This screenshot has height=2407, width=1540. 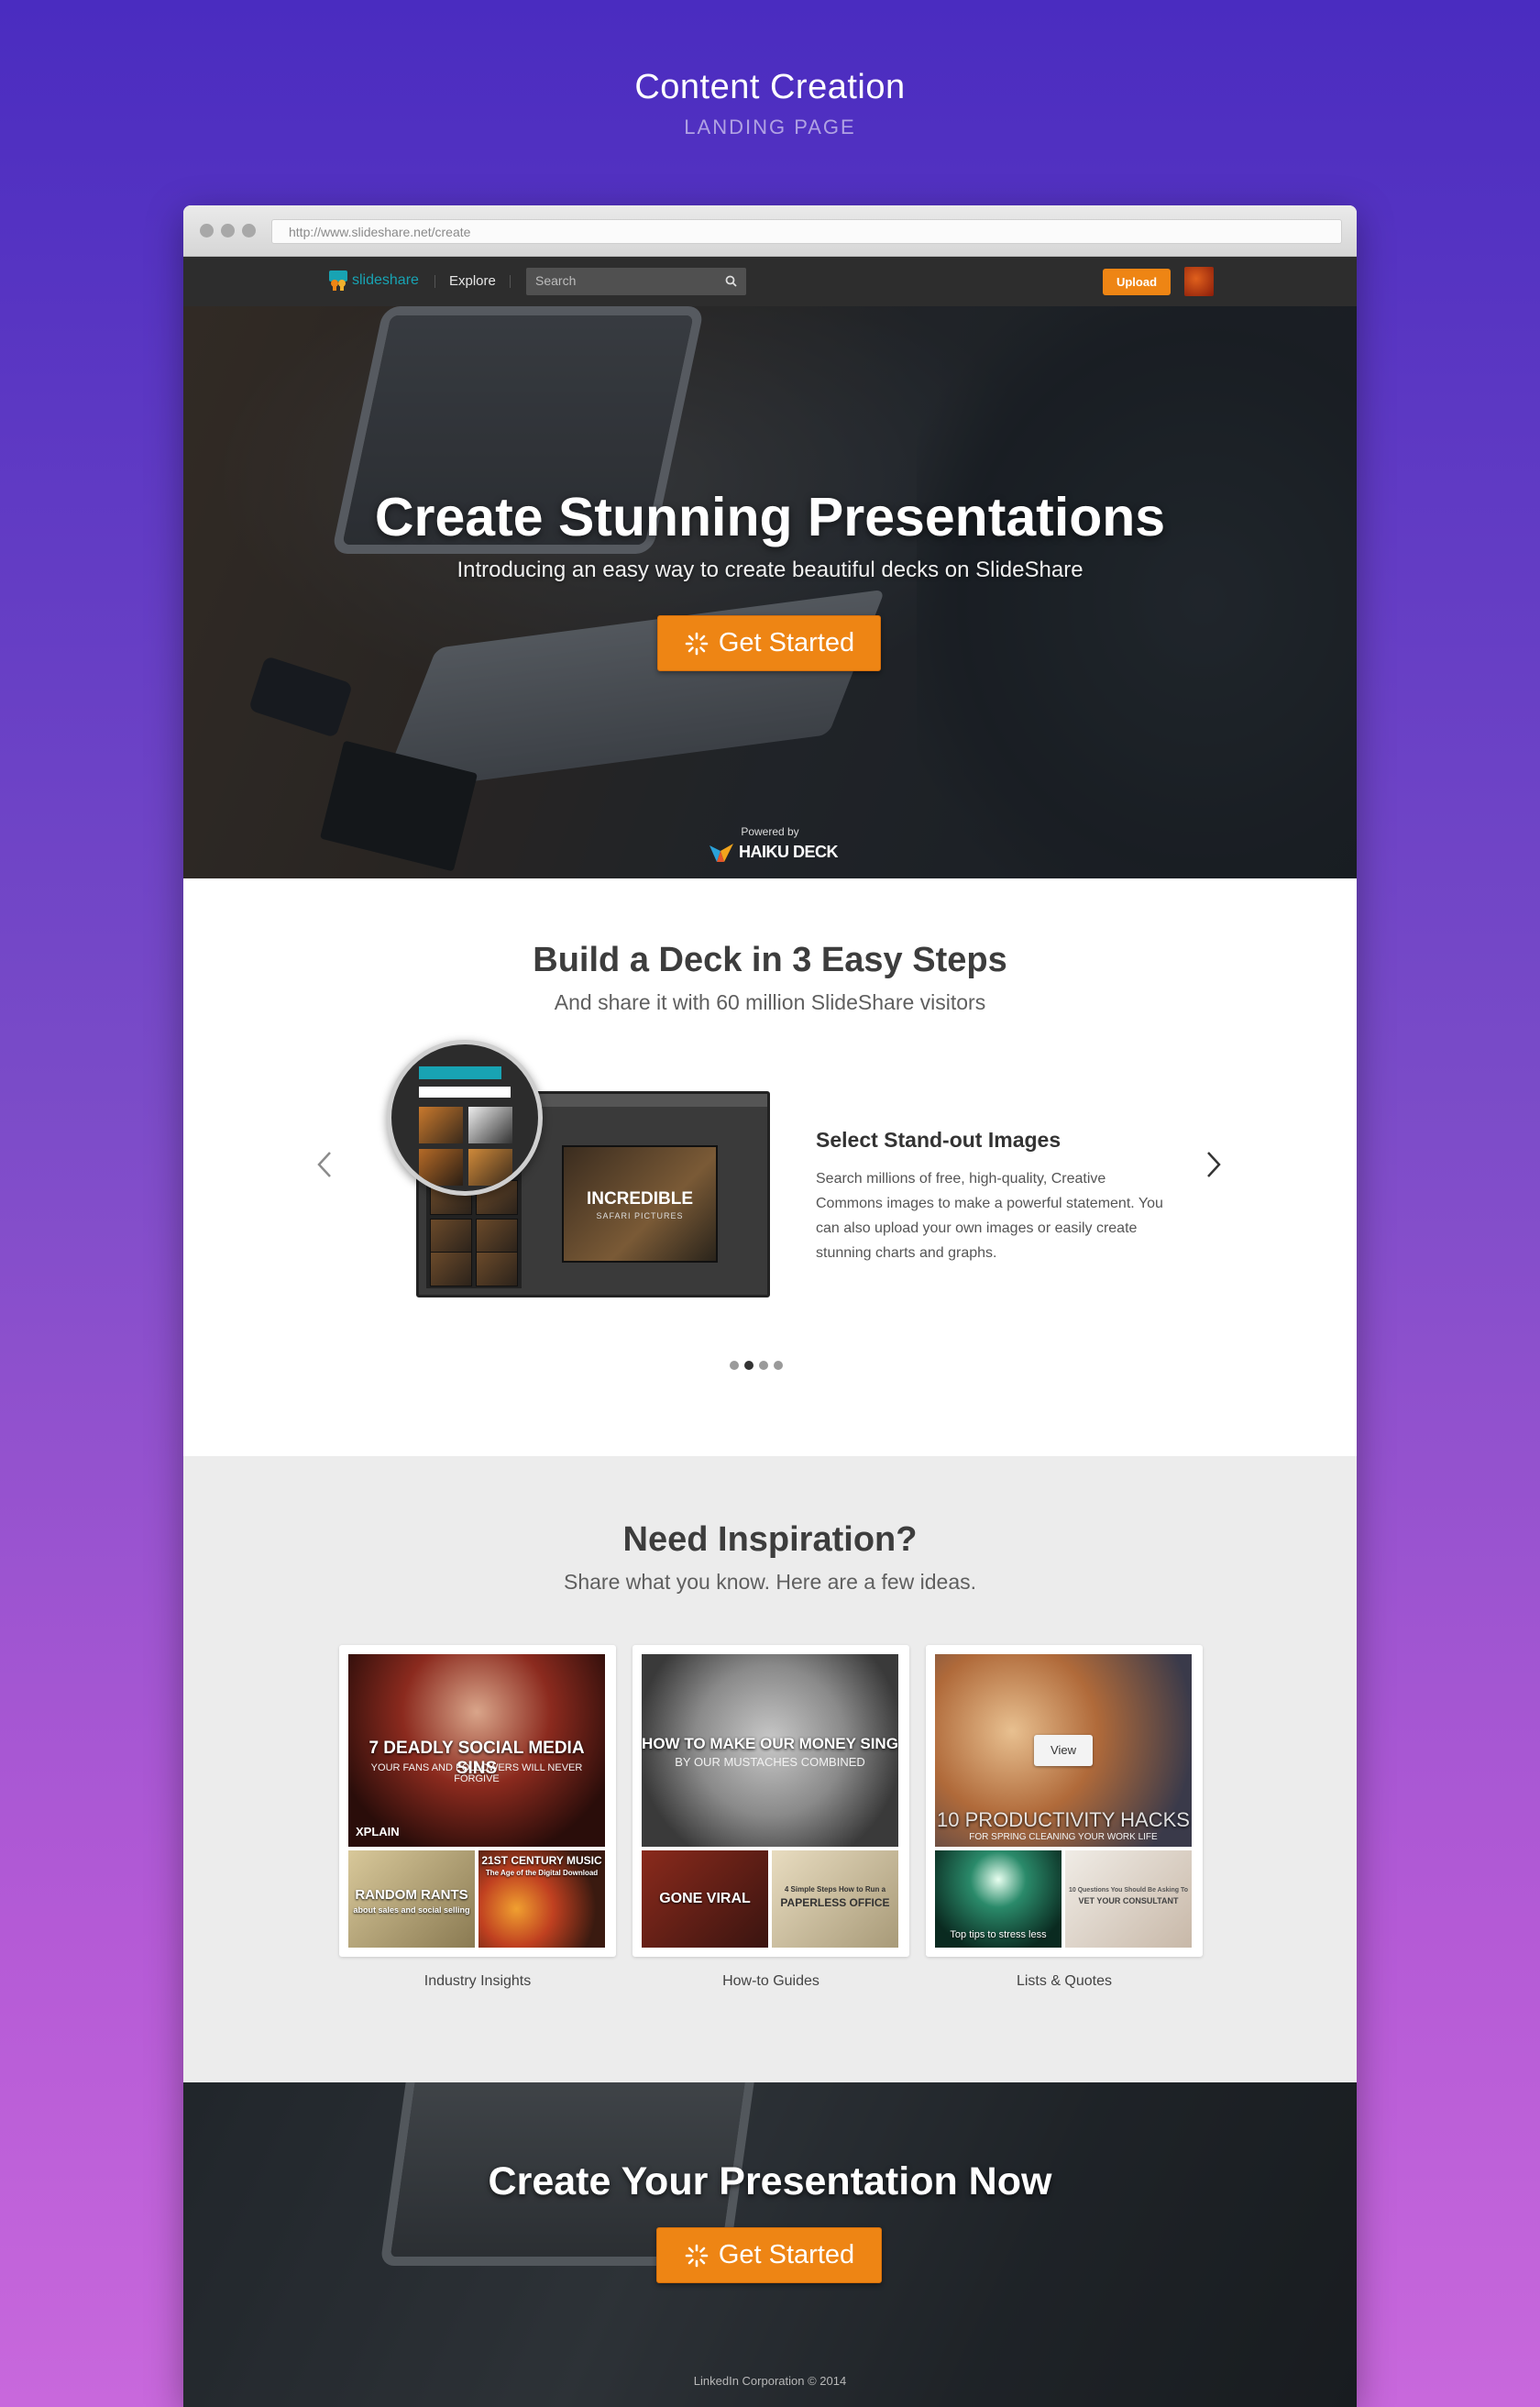 I want to click on preview-slide-subtitle: SAFARI PICTURES, so click(x=640, y=1215).